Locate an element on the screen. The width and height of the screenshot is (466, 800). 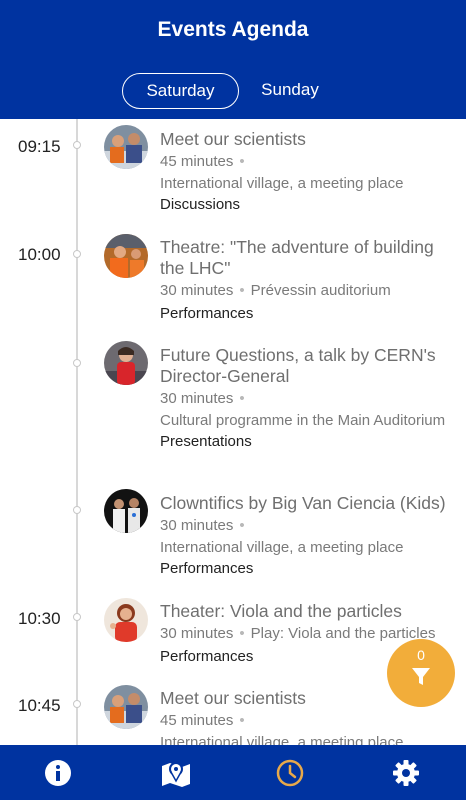
time-label: 10:00 is located at coordinates (39, 254).